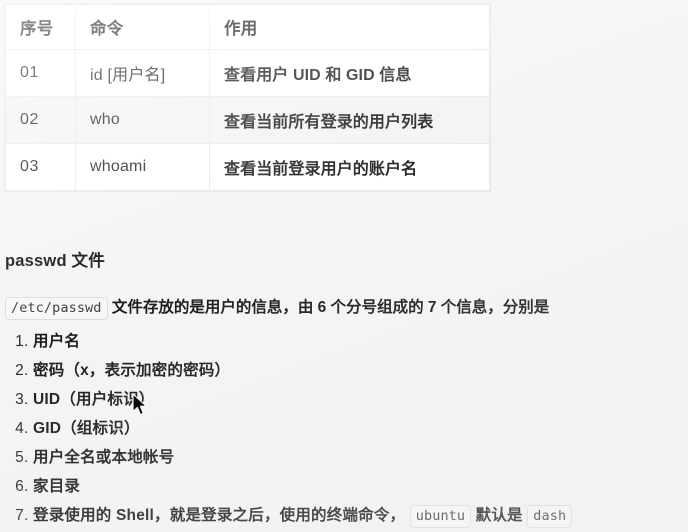  Describe the element at coordinates (349, 120) in the screenshot. I see `cell-description: 查看当前所有登录的用户列表` at that location.